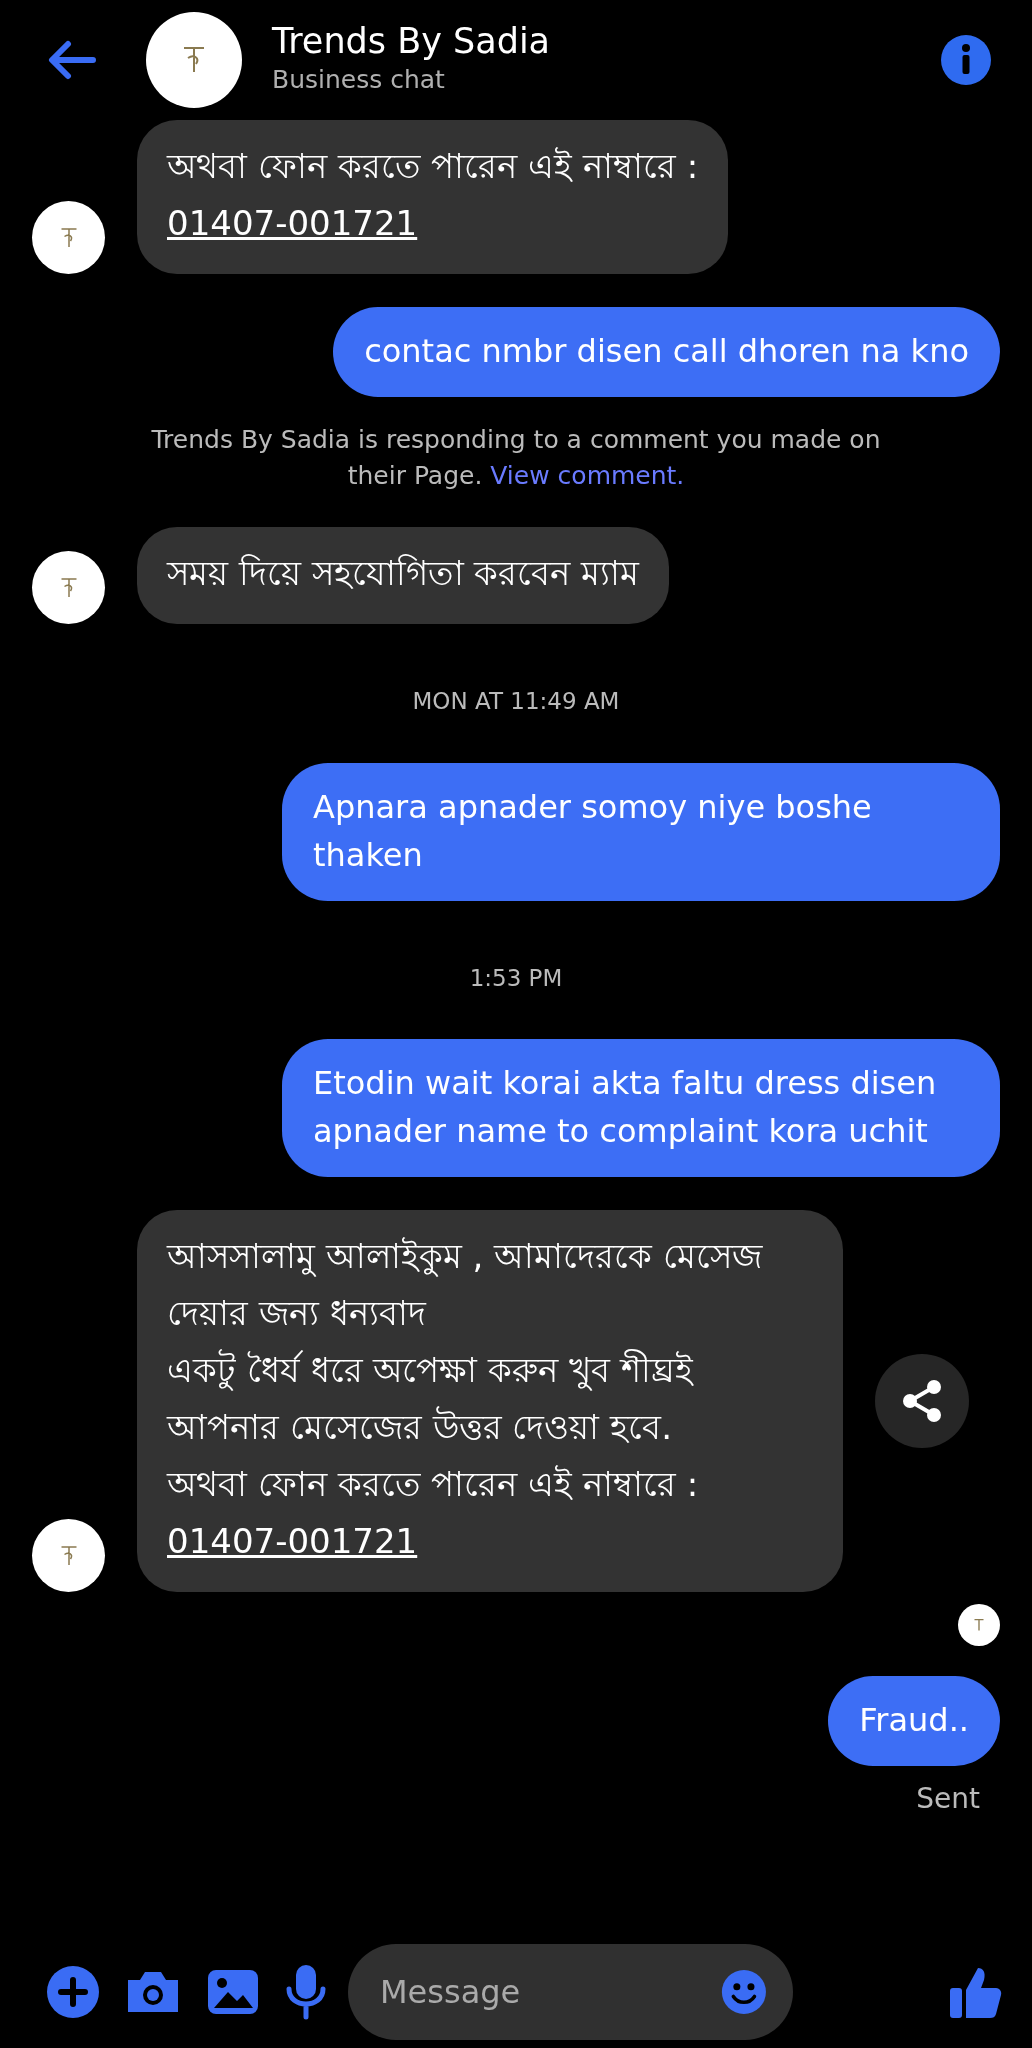 The image size is (1032, 2048). I want to click on chat-subtitle: Business chat, so click(359, 79).